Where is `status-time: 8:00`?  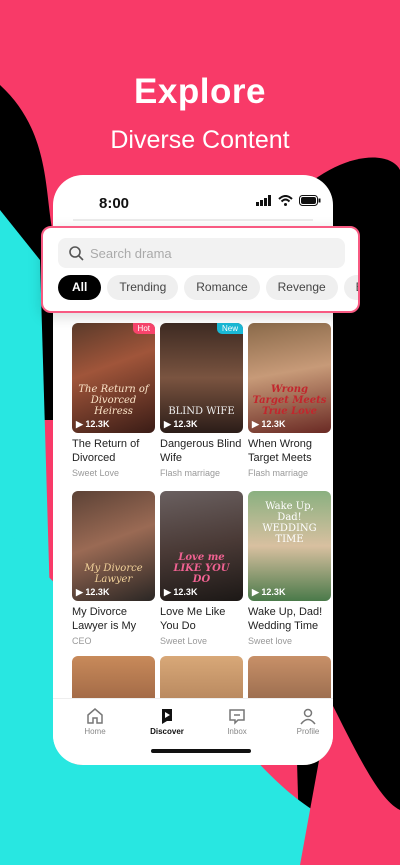 status-time: 8:00 is located at coordinates (114, 203).